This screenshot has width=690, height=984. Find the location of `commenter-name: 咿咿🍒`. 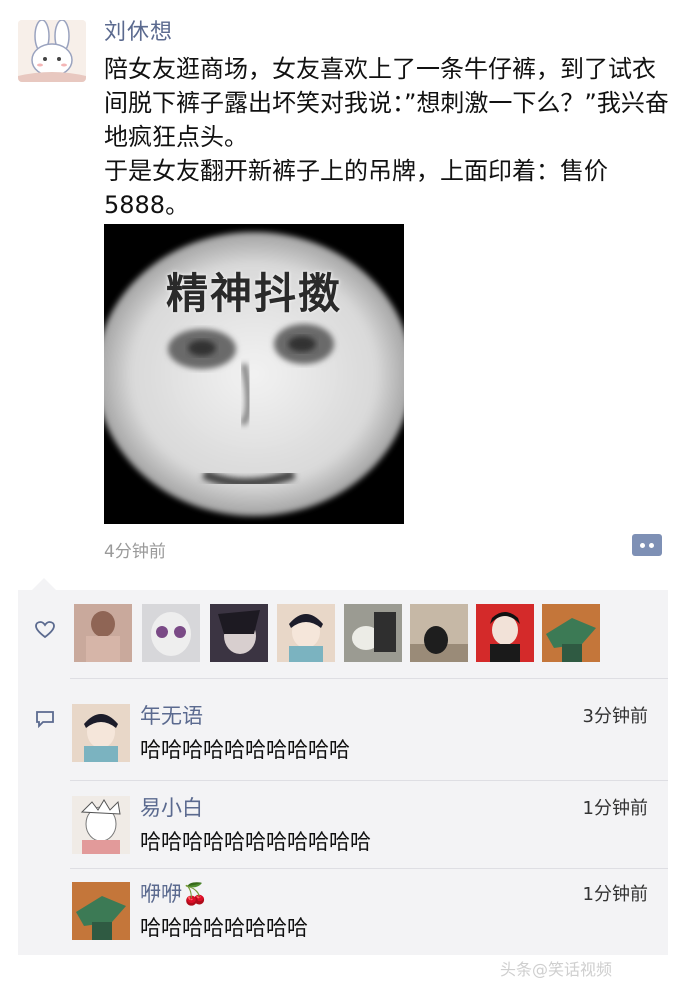

commenter-name: 咿咿🍒 is located at coordinates (174, 893).